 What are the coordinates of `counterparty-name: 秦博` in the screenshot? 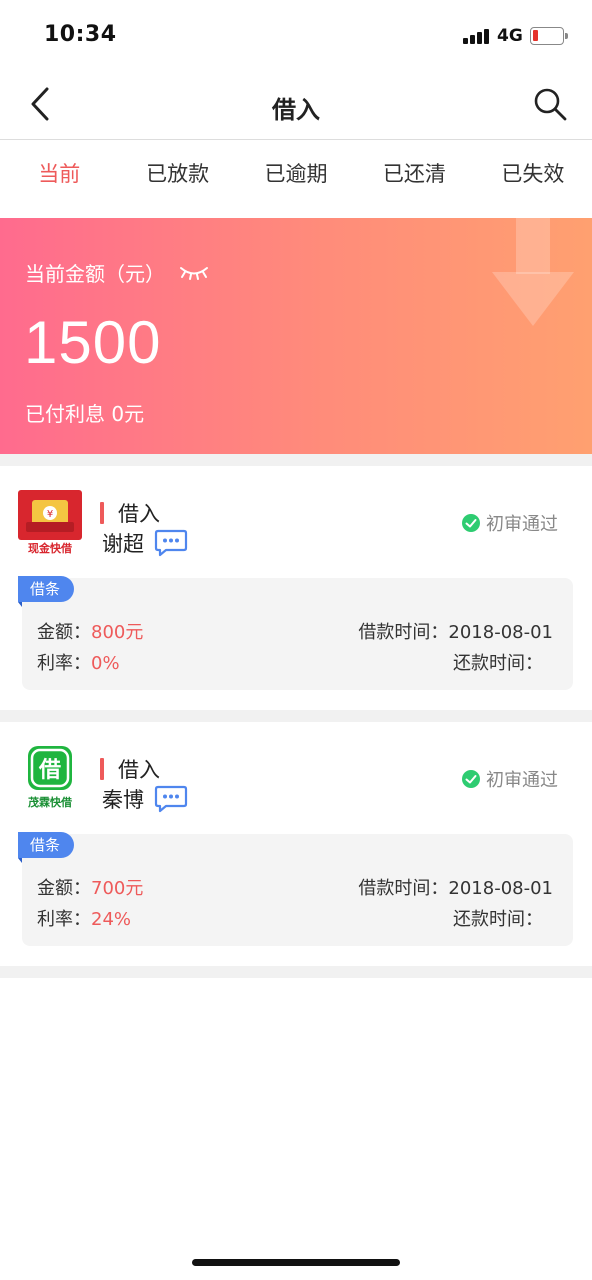 It's located at (123, 800).